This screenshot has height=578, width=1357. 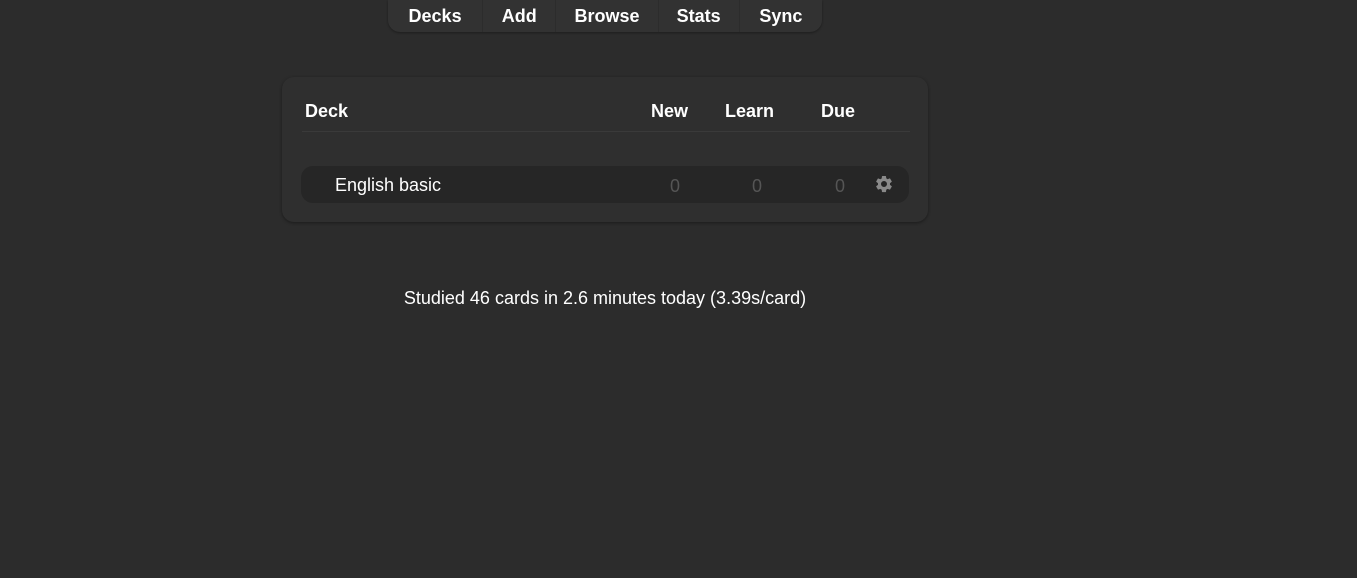 I want to click on deck-list-panel: Deck New Learn Due English basic 0 0 0, so click(x=605, y=149).